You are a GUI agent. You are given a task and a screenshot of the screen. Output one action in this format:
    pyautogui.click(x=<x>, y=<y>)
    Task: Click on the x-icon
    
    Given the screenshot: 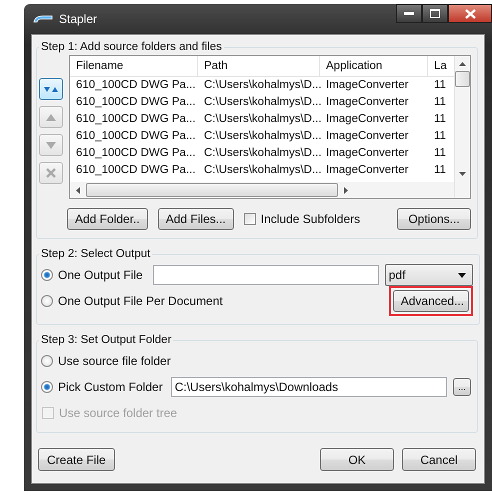 What is the action you would take?
    pyautogui.click(x=51, y=173)
    